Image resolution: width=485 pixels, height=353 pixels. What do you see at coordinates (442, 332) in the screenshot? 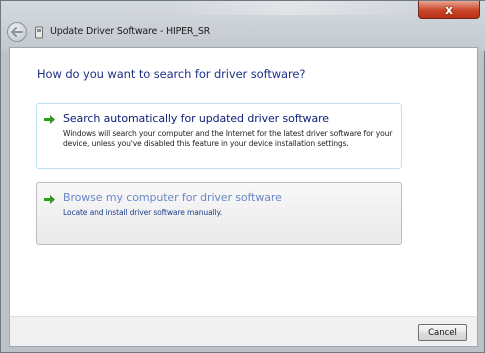
I see `cancel-button: Cancel` at bounding box center [442, 332].